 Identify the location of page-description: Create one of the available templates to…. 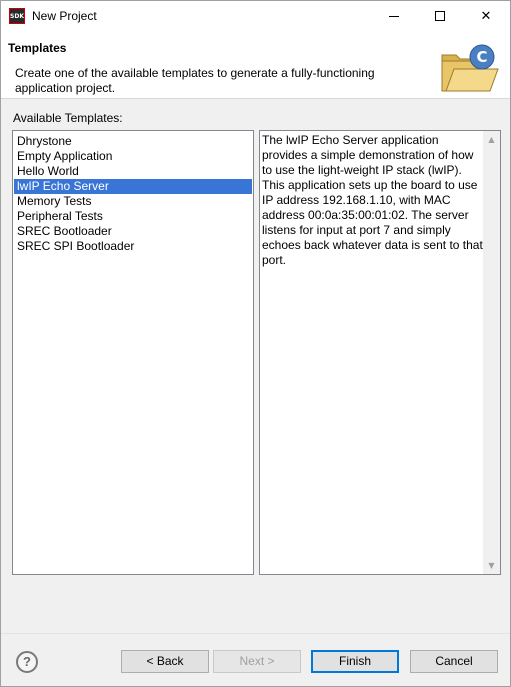
(195, 80).